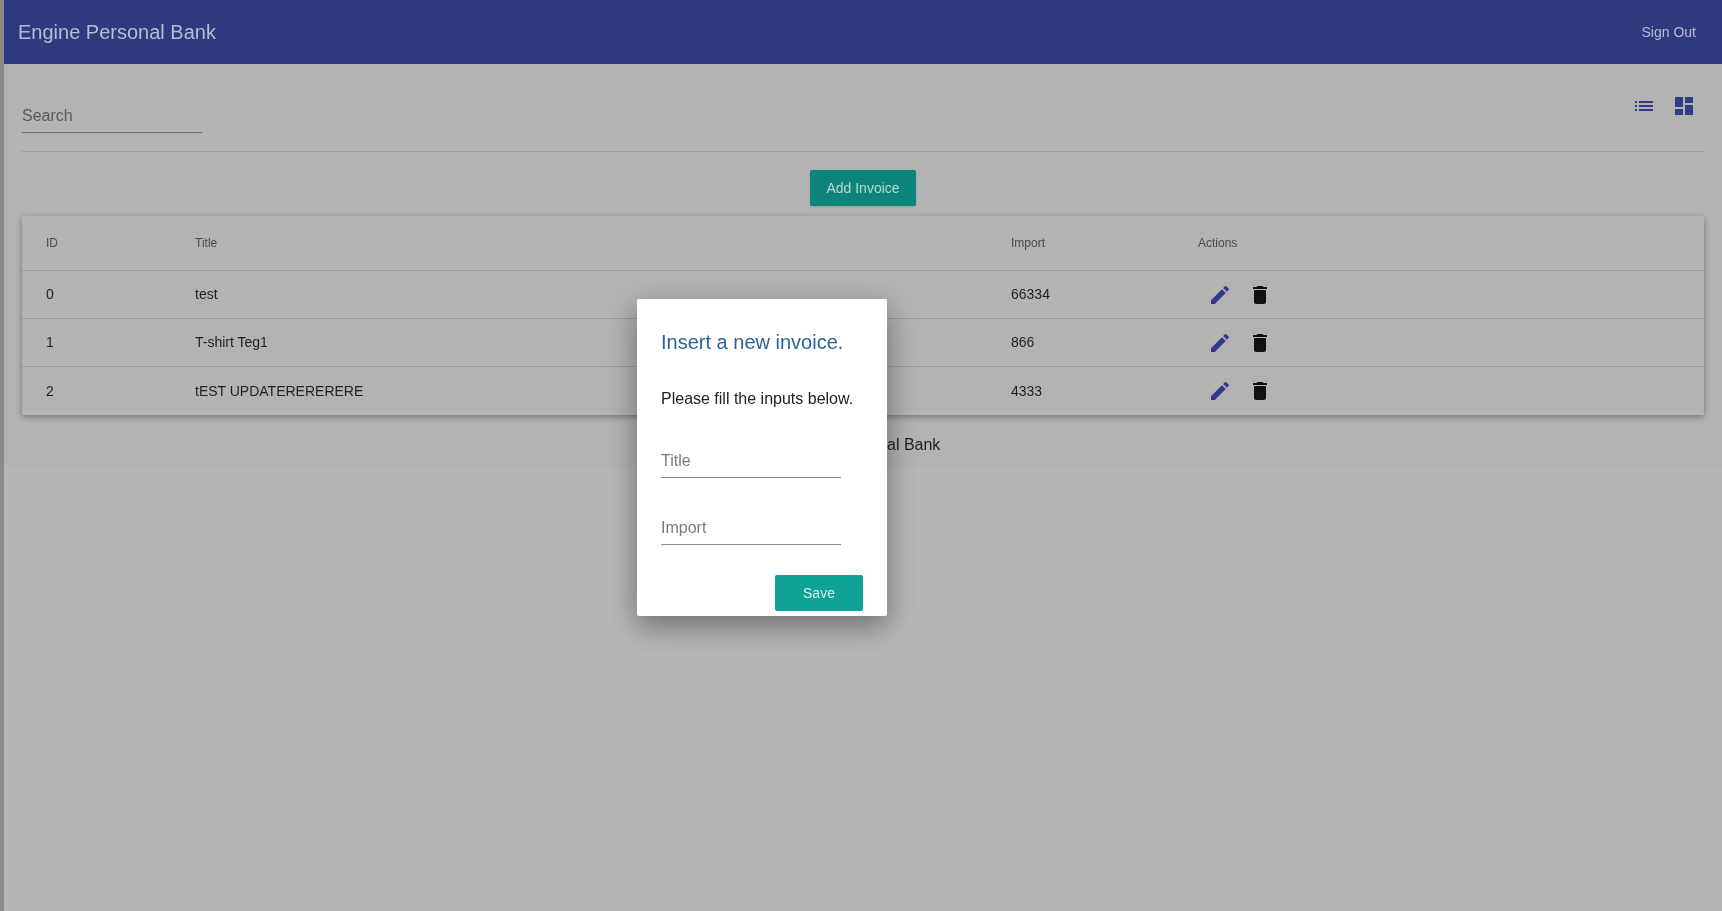  Describe the element at coordinates (206, 243) in the screenshot. I see `column-header: Title` at that location.